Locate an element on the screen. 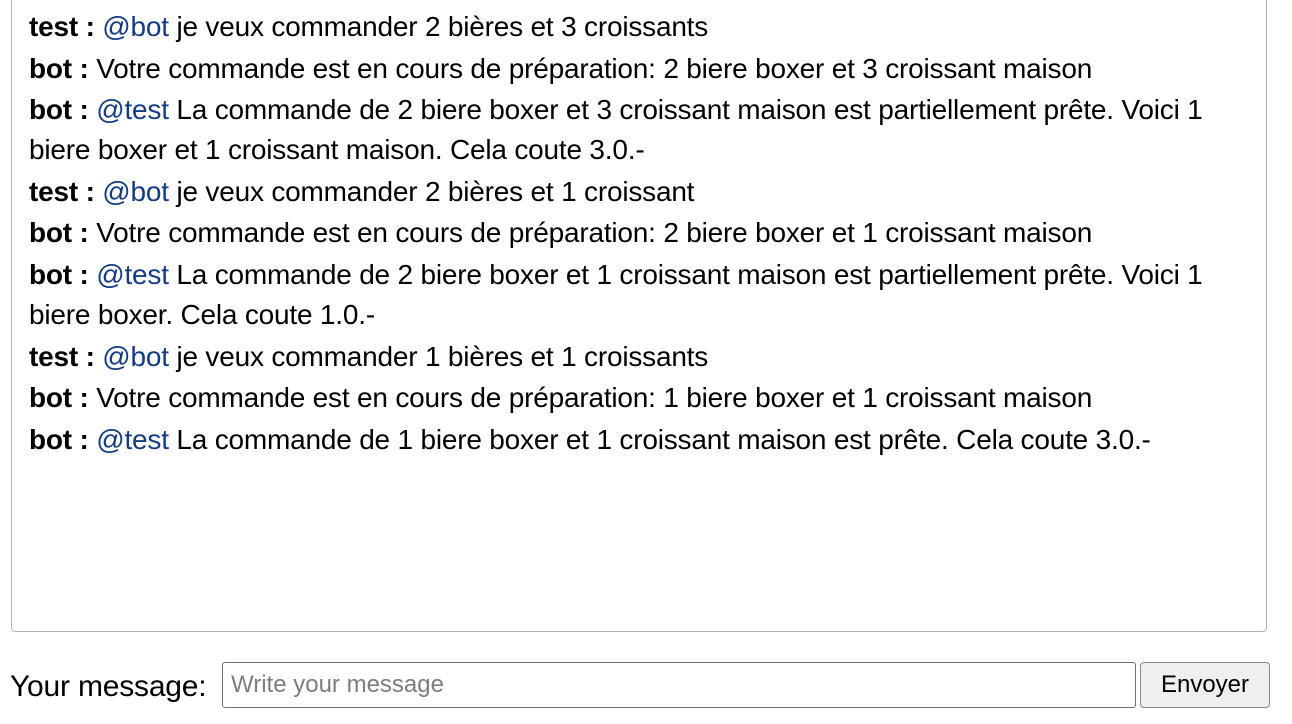 Image resolution: width=1292 pixels, height=724 pixels. message-input is located at coordinates (679, 685).